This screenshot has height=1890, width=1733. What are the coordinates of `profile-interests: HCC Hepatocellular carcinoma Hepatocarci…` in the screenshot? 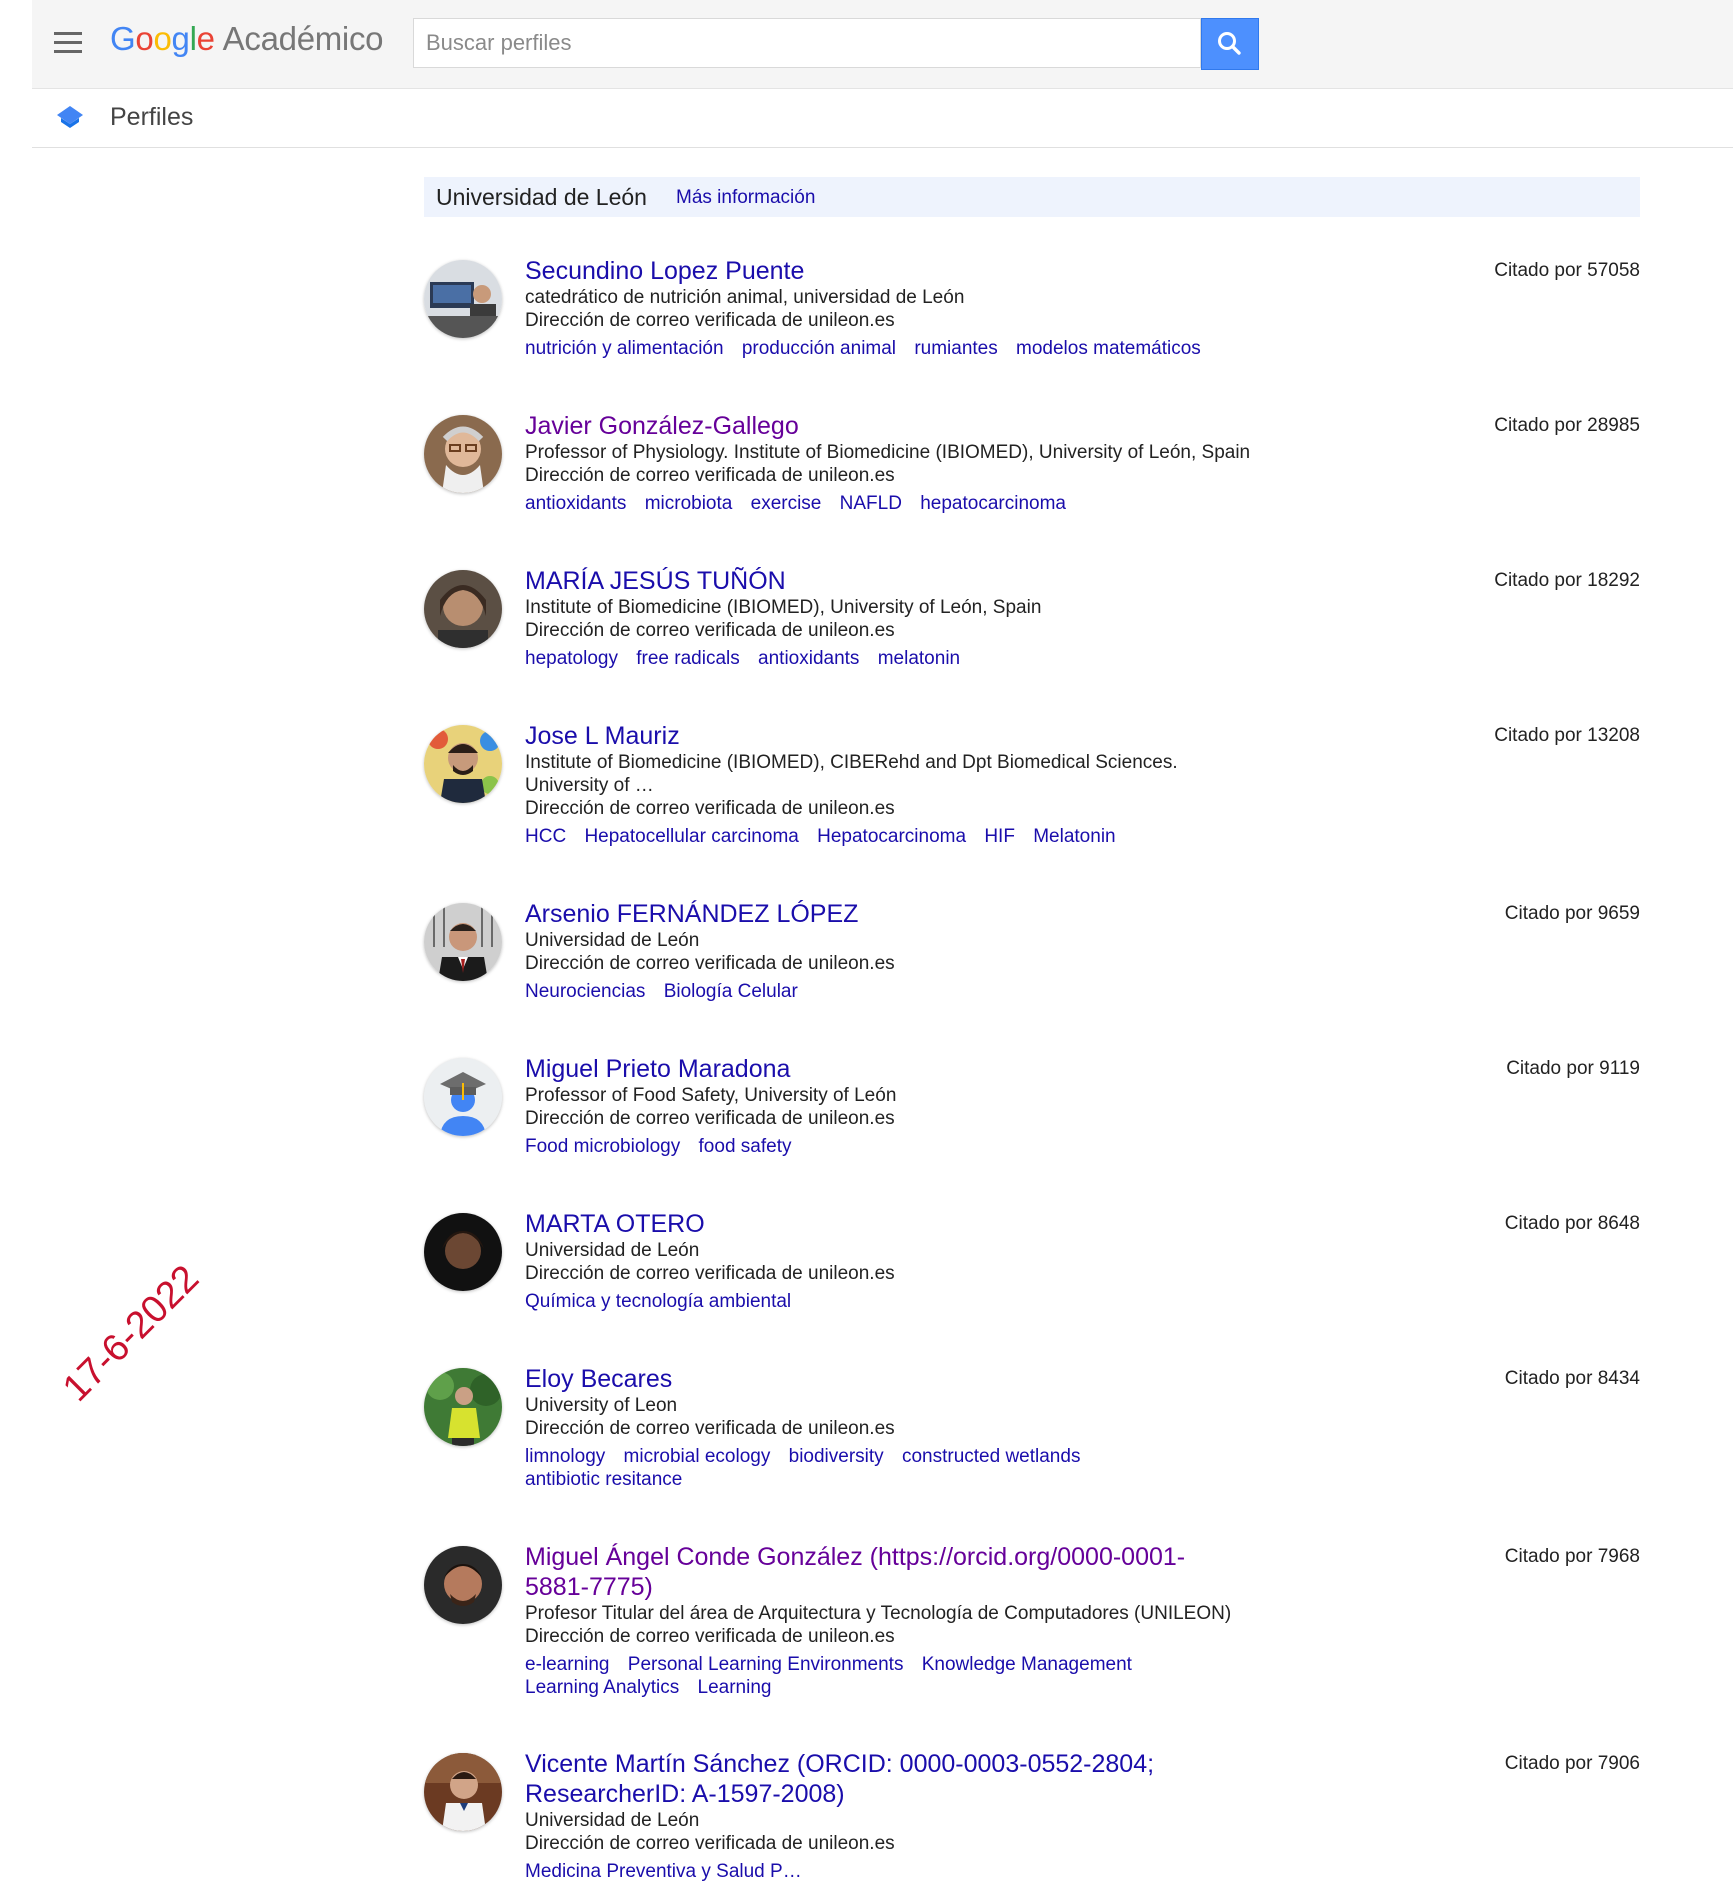 It's located at (885, 836).